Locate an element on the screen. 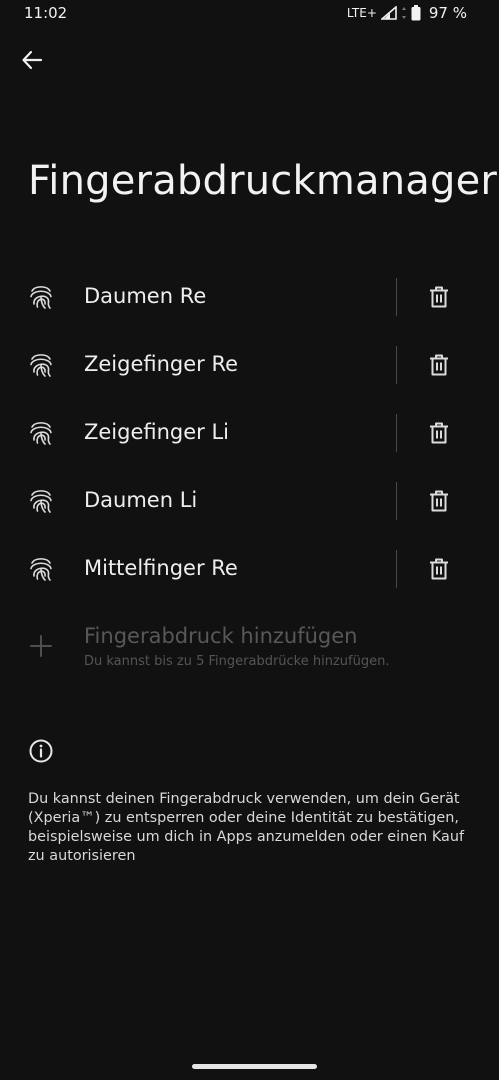 This screenshot has width=499, height=1080. fingerprint-item: Zeigefinger Re is located at coordinates (249, 365).